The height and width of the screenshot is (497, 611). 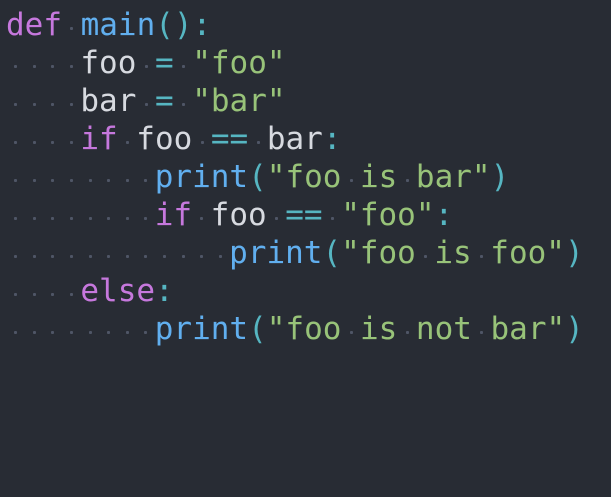 I want to click on code-line: else:, so click(x=295, y=291).